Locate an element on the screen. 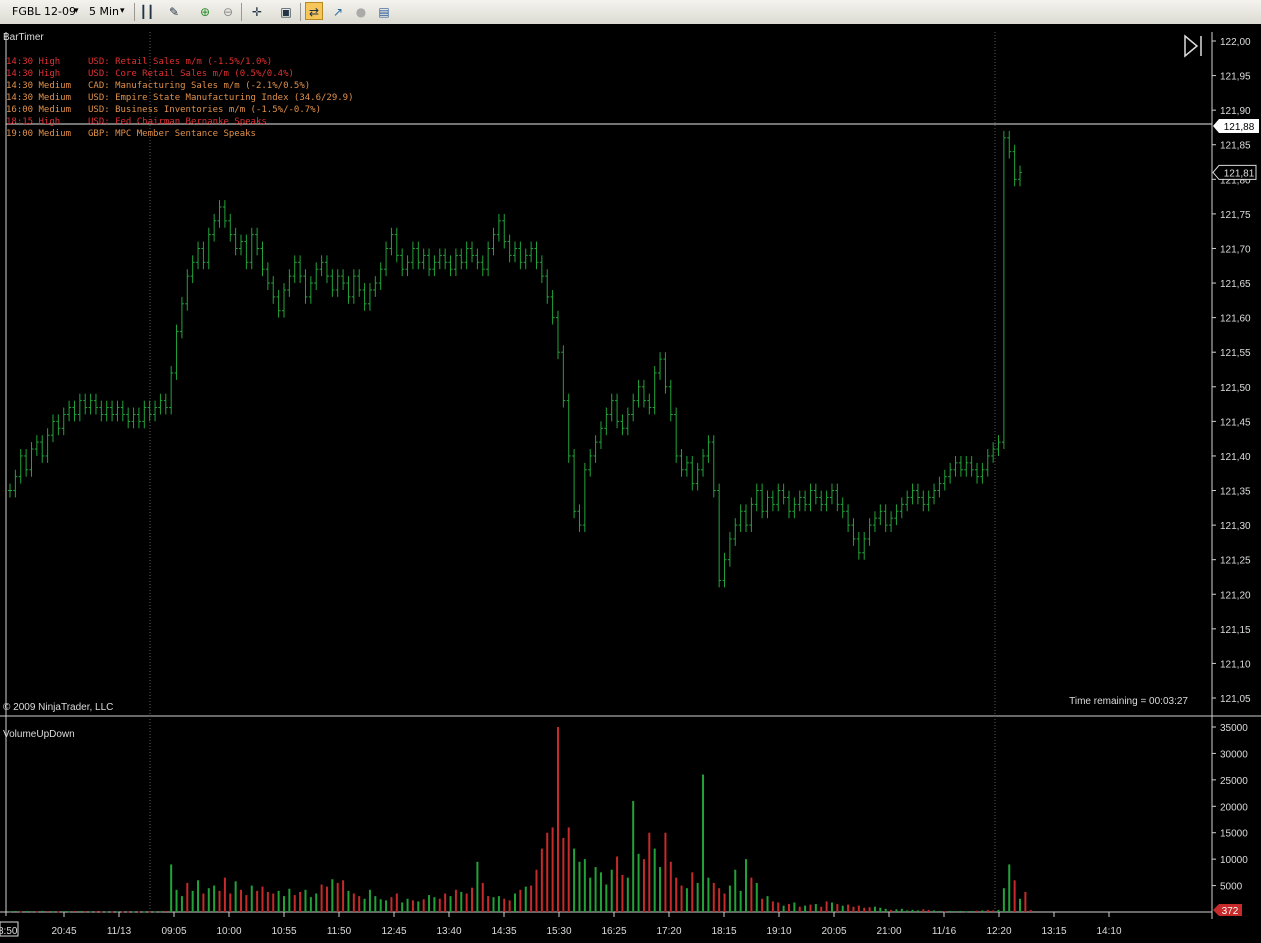  price-tick-label: 121,75 is located at coordinates (1235, 215).